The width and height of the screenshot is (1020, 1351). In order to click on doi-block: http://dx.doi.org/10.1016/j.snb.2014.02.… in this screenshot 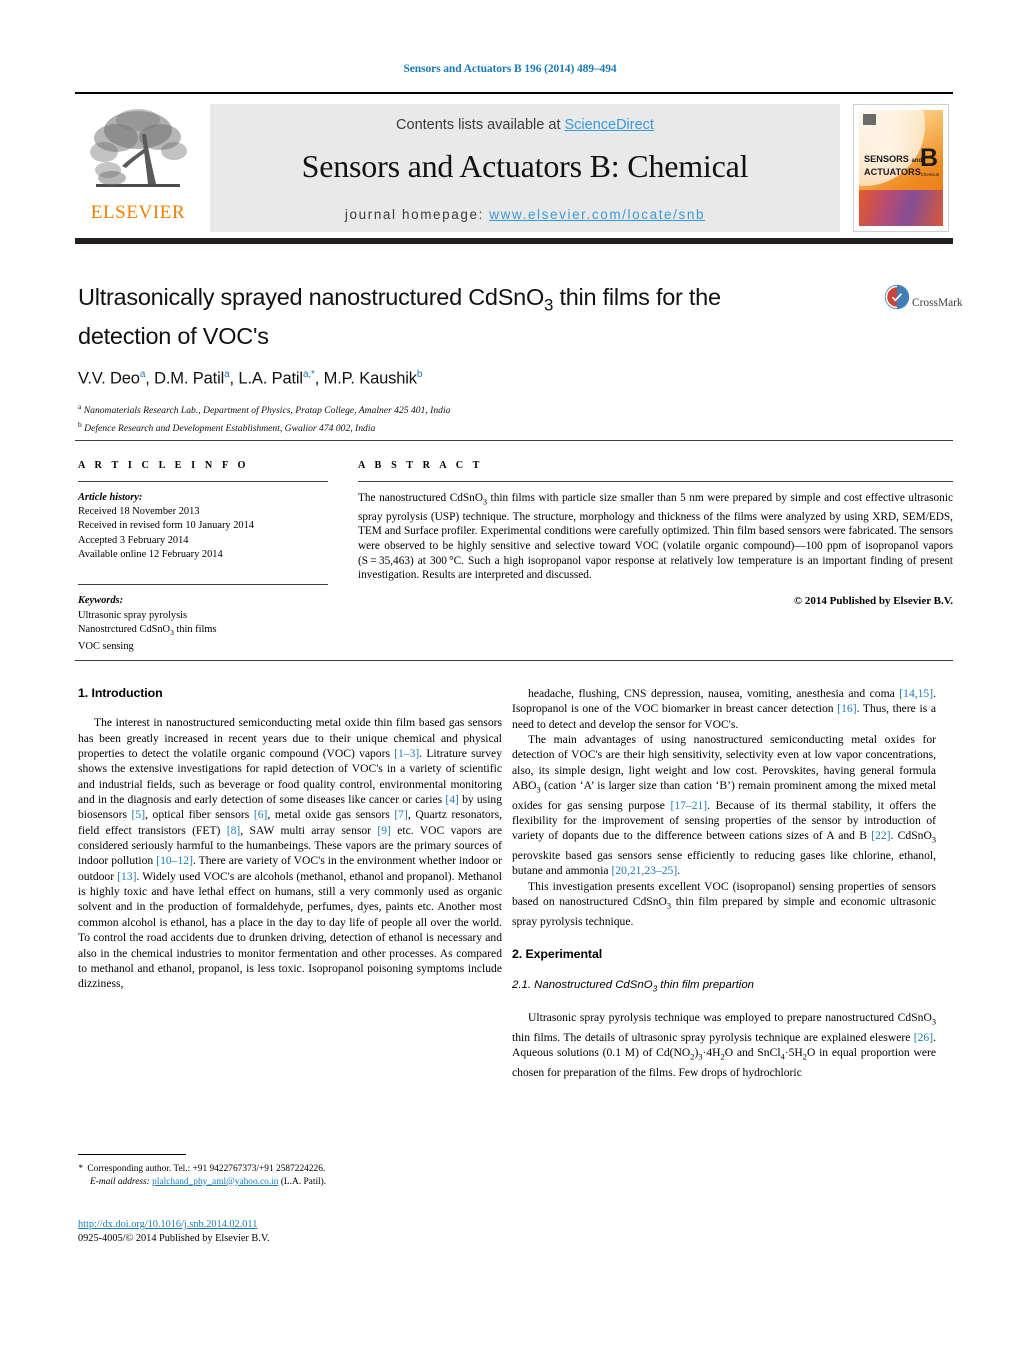, I will do `click(293, 1231)`.